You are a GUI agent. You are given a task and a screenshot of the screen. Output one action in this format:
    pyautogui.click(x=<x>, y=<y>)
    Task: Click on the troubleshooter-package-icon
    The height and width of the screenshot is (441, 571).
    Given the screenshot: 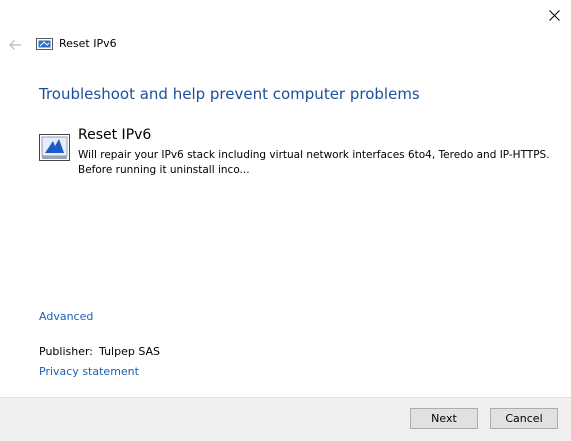 What is the action you would take?
    pyautogui.click(x=54, y=147)
    